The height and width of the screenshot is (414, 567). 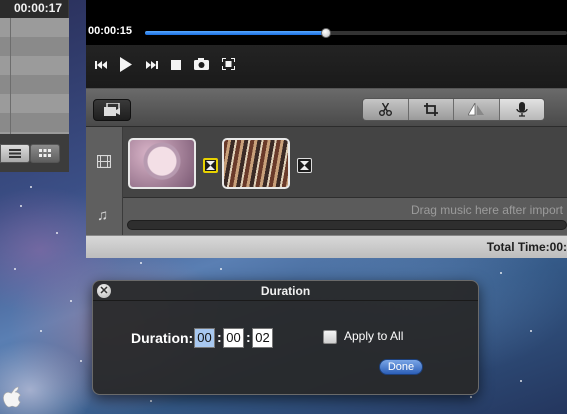 What do you see at coordinates (110, 31) in the screenshot?
I see `current-time: 00:00:15` at bounding box center [110, 31].